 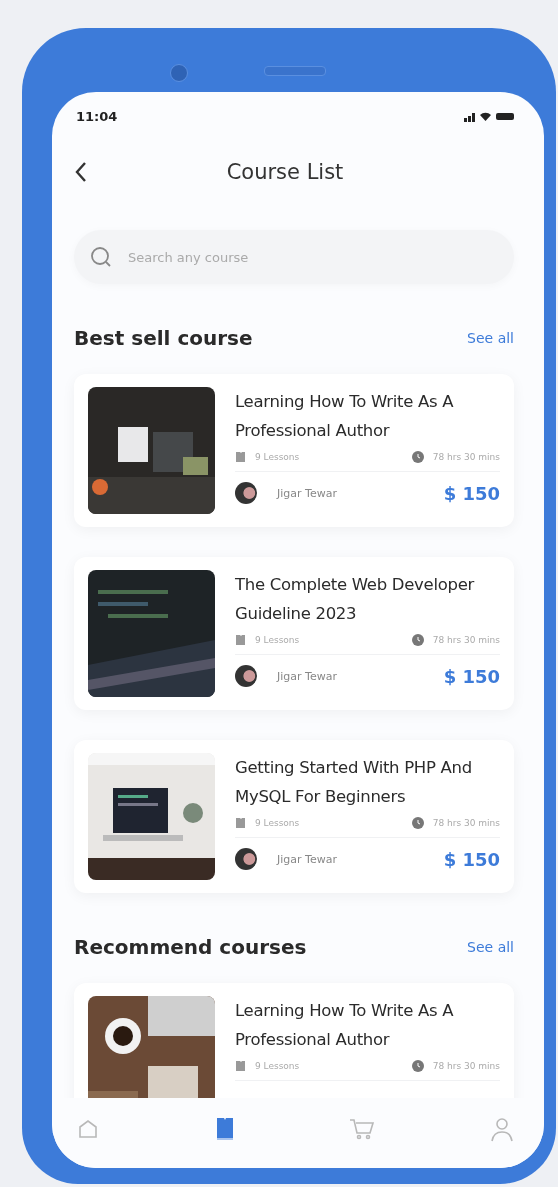 What do you see at coordinates (190, 947) in the screenshot?
I see `section-title: Recommend courses` at bounding box center [190, 947].